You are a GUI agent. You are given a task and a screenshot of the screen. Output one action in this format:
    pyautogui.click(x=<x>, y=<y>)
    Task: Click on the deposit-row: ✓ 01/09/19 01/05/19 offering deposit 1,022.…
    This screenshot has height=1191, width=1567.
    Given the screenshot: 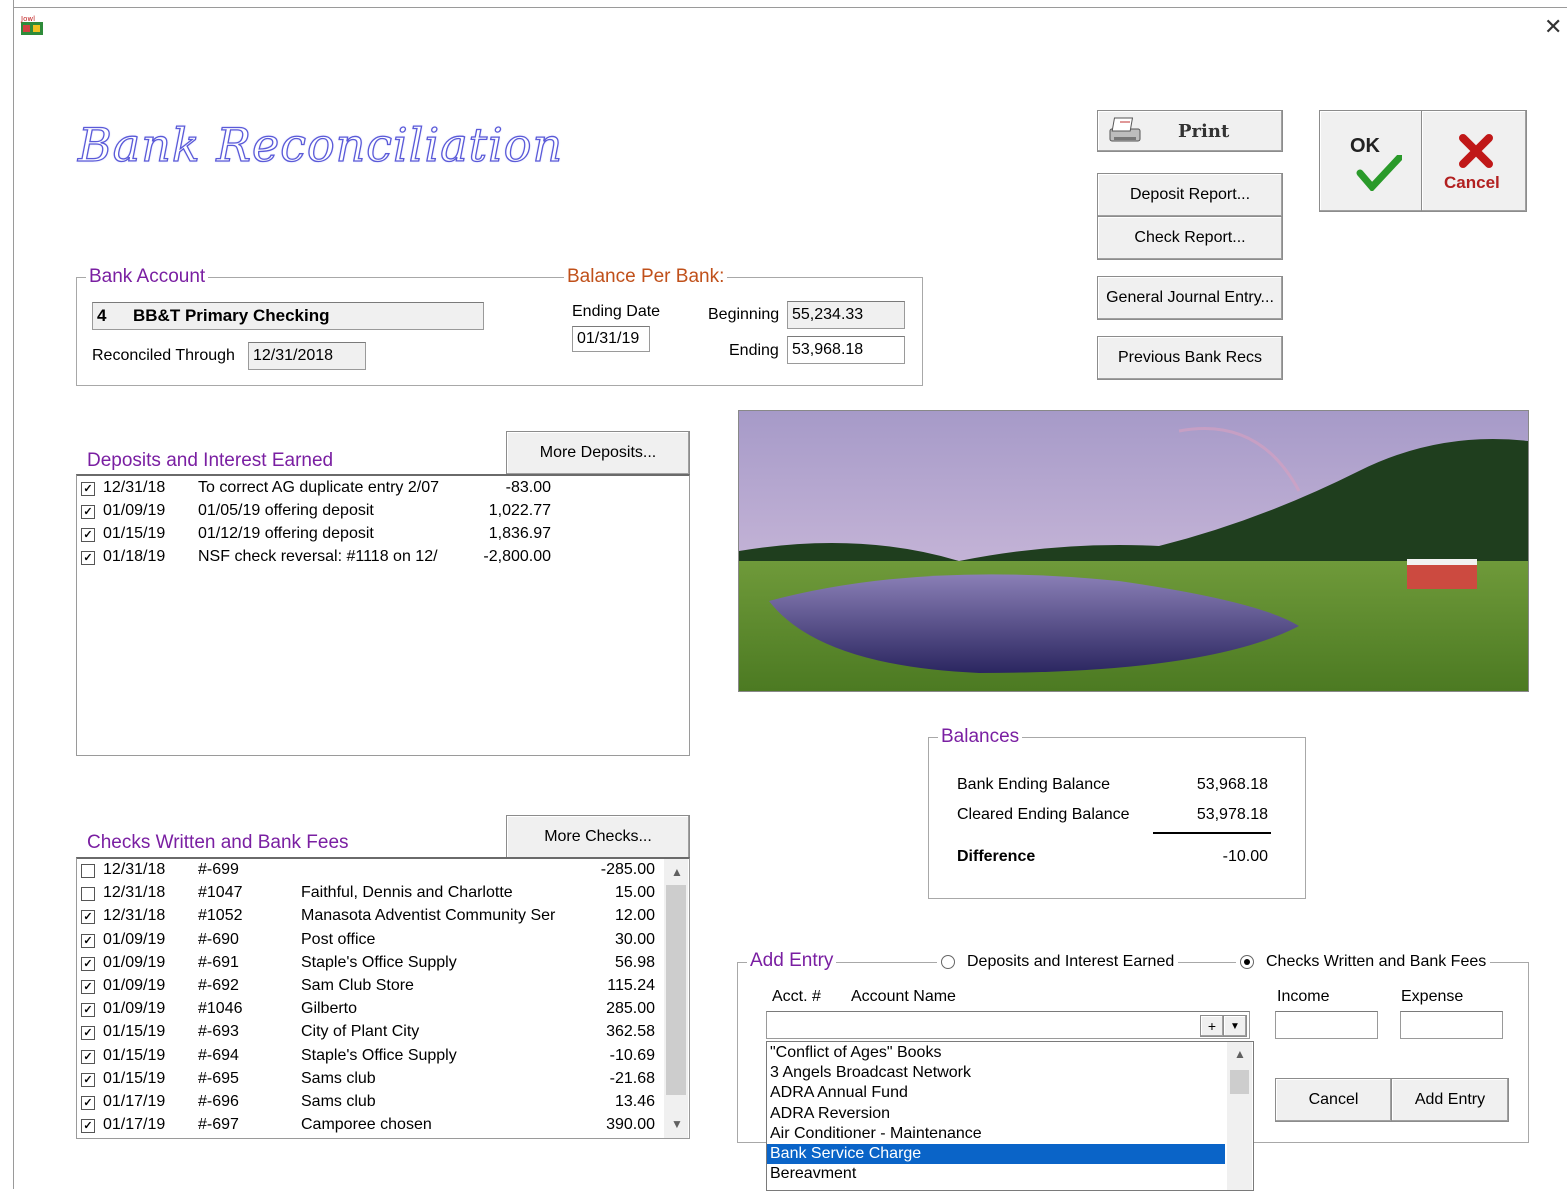 What is the action you would take?
    pyautogui.click(x=371, y=512)
    